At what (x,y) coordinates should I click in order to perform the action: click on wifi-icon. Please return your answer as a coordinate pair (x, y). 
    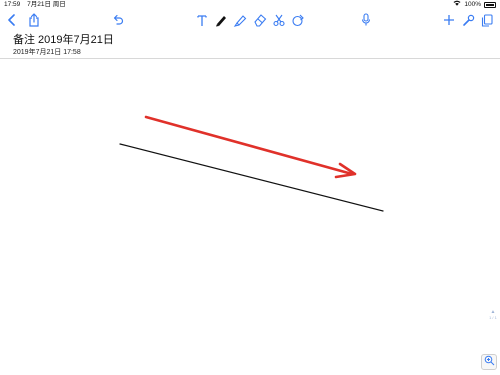
    Looking at the image, I should click on (457, 4).